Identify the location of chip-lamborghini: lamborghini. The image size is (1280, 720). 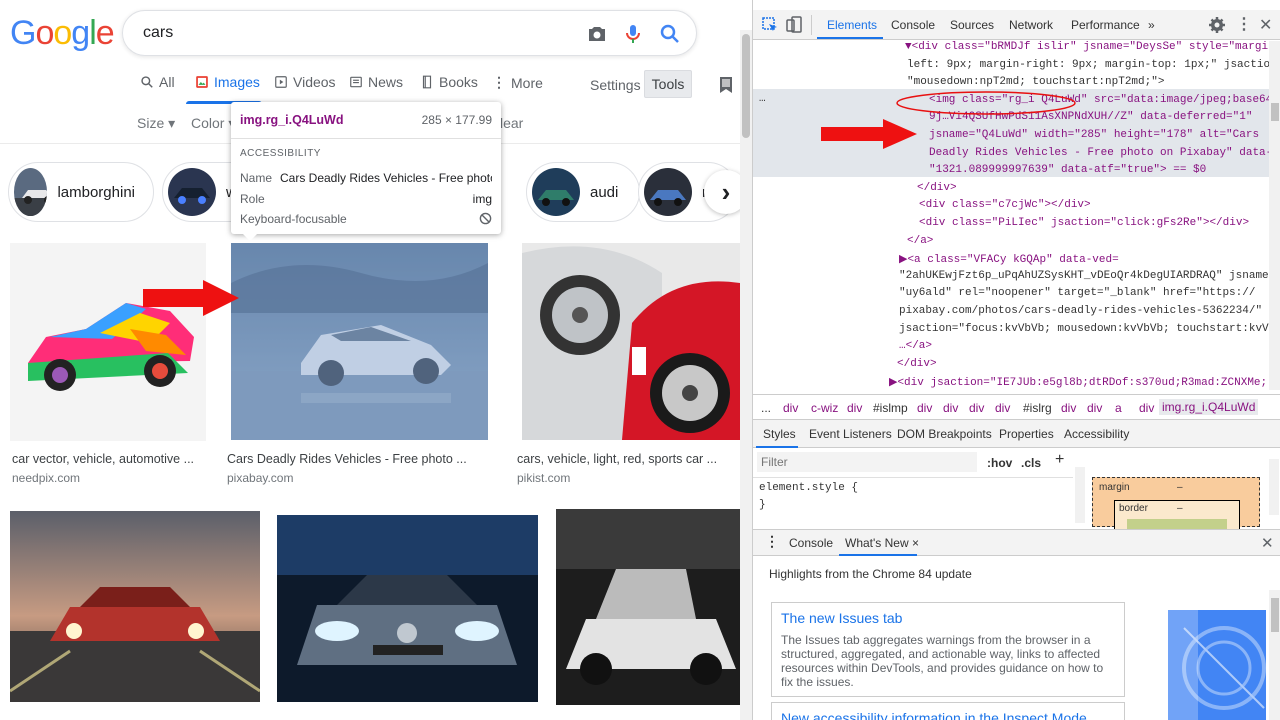
(81, 192).